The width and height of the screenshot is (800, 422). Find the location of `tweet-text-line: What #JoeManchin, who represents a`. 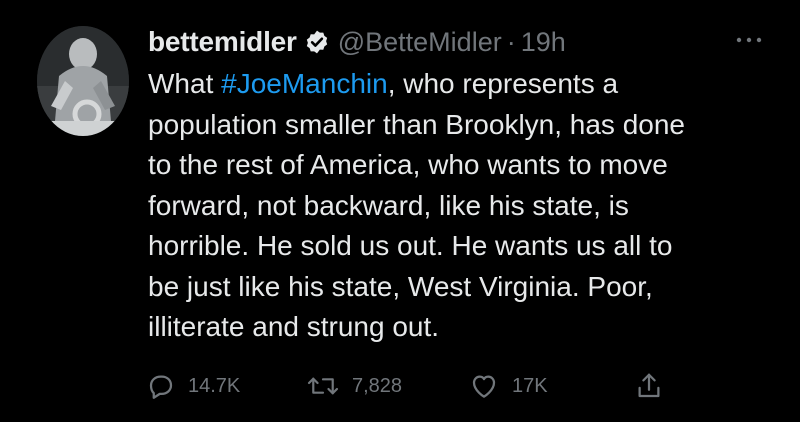

tweet-text-line: What #JoeManchin, who represents a is located at coordinates (463, 84).